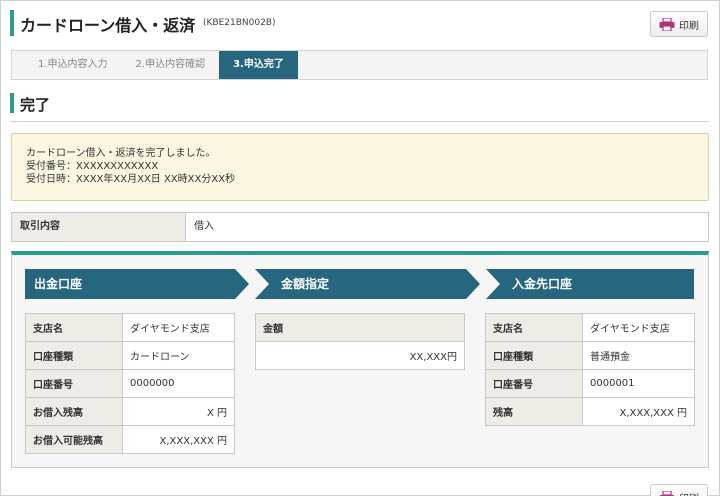  What do you see at coordinates (638, 411) in the screenshot?
I see `deposit-balance-value: X,XXX,XXX 円` at bounding box center [638, 411].